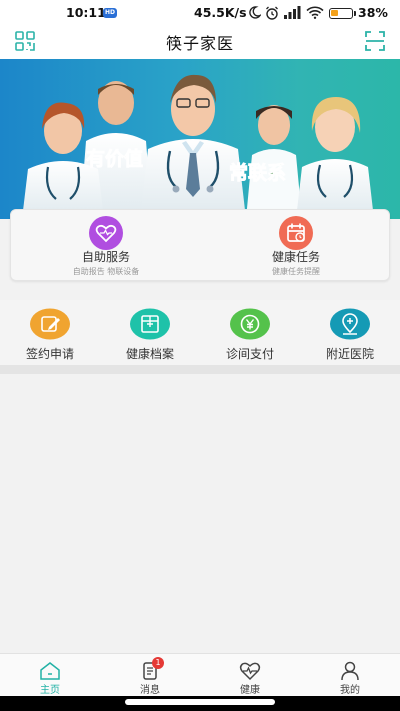  Describe the element at coordinates (110, 13) in the screenshot. I see `hd-badge: HD` at that location.